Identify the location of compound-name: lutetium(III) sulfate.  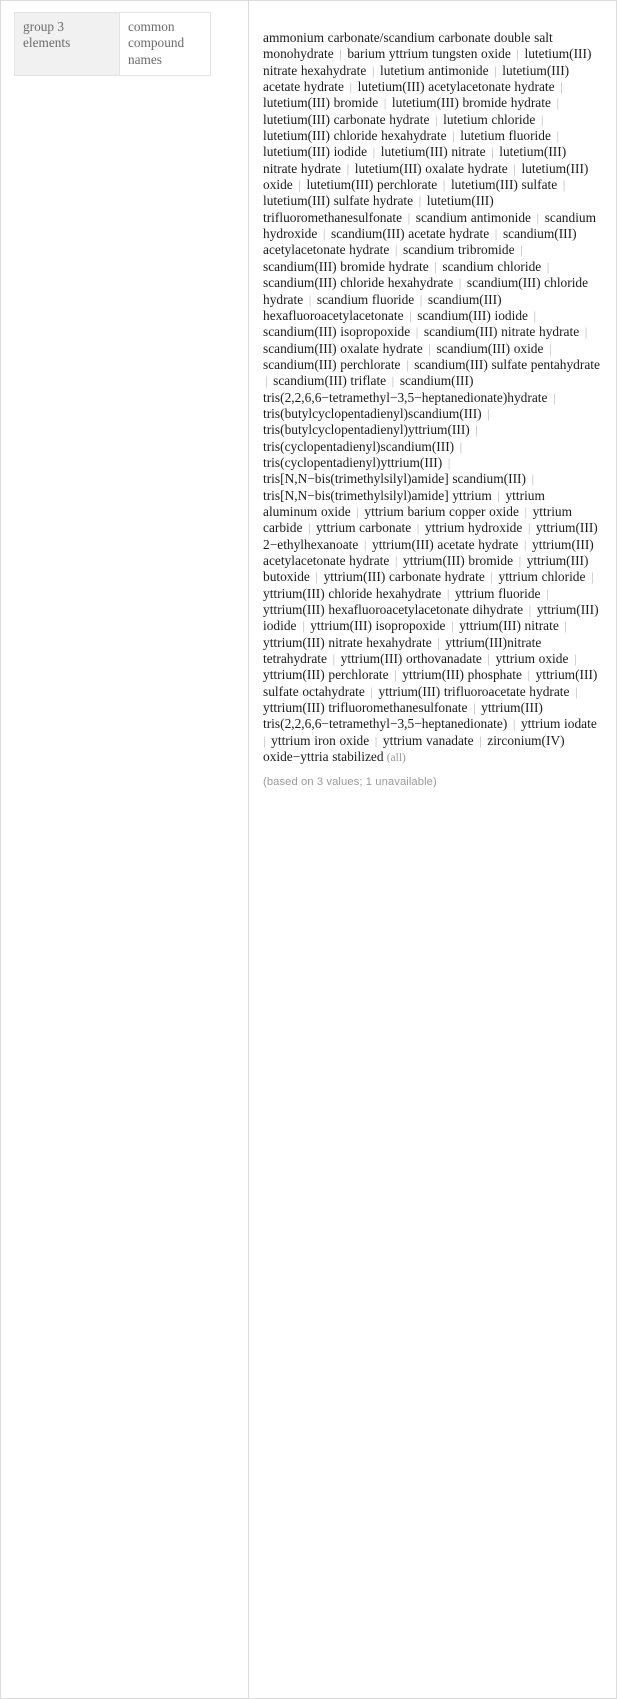
(504, 184).